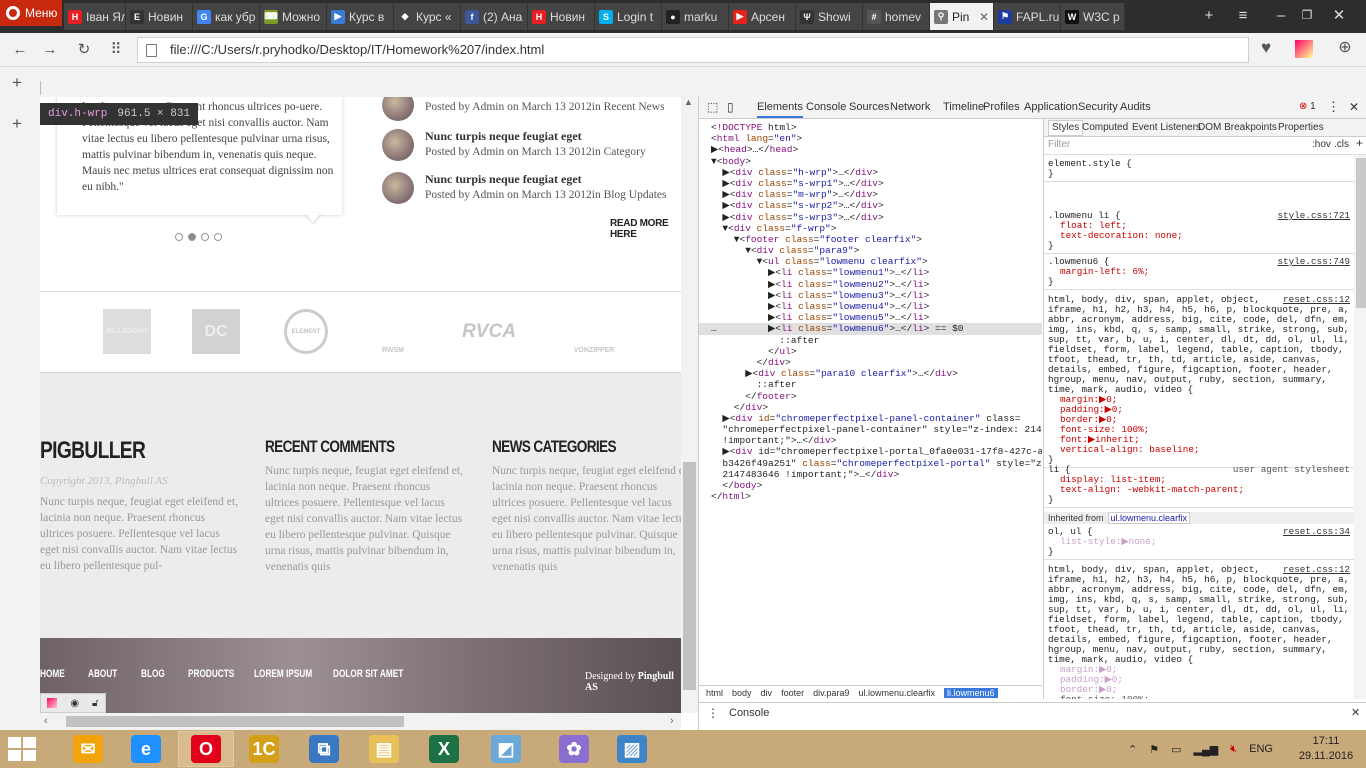  Describe the element at coordinates (712, 107) in the screenshot. I see `inspect-element-icon: ⬚` at that location.